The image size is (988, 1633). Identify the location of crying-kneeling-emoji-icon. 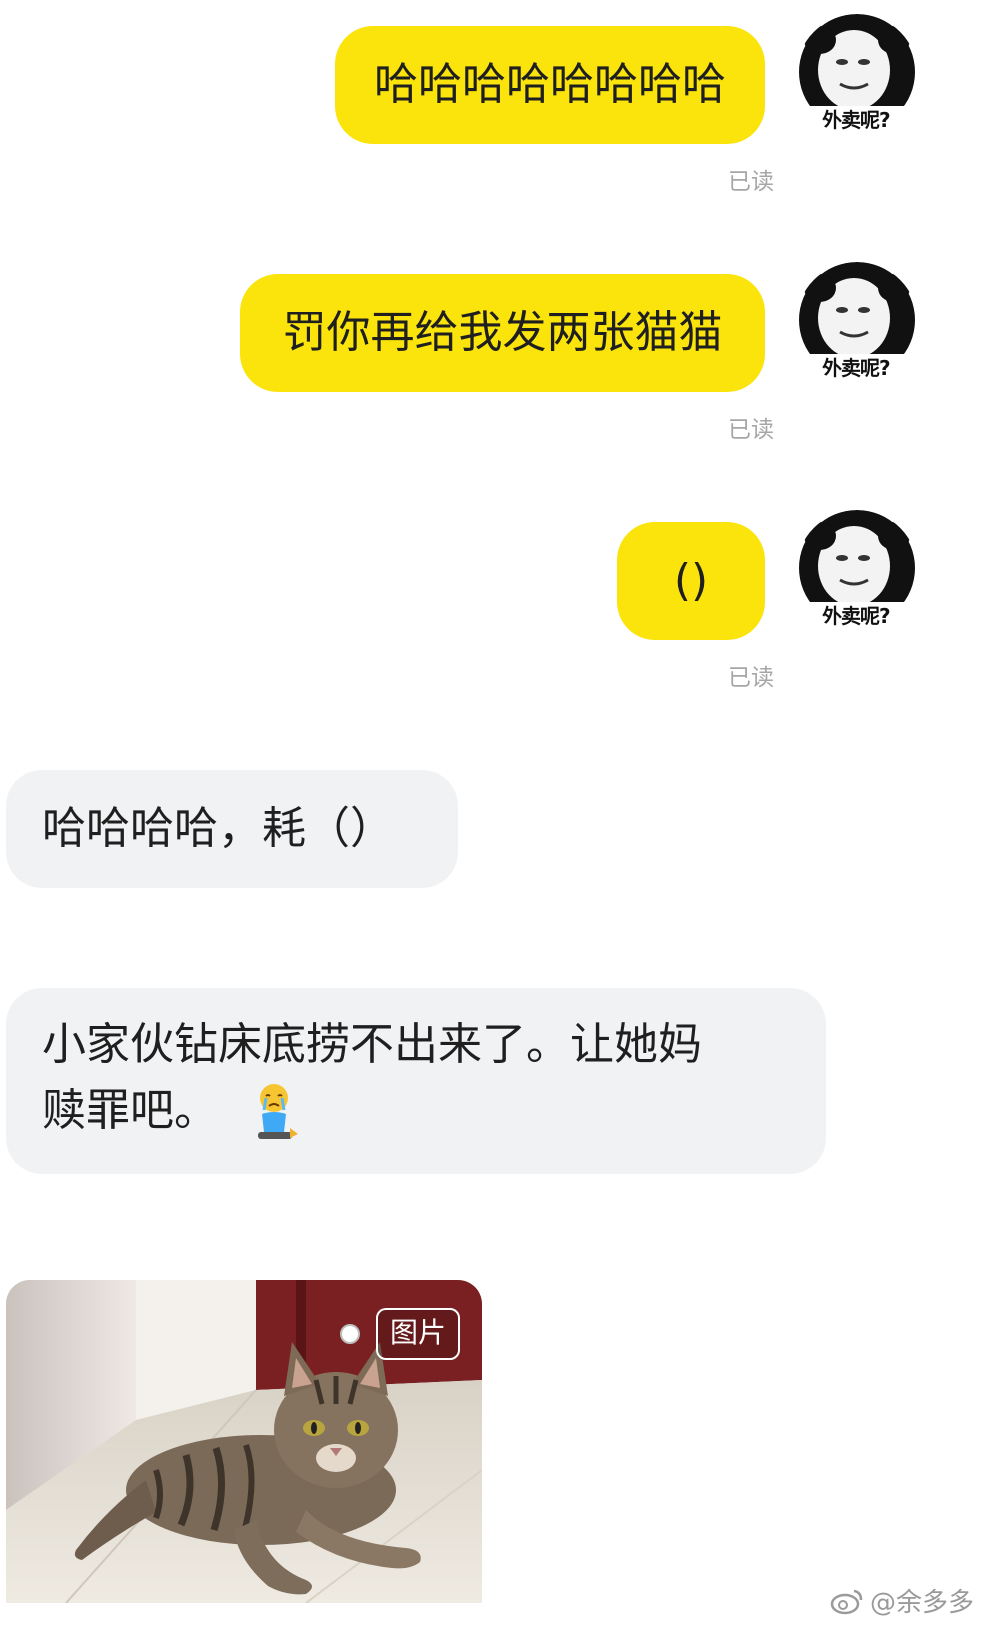
(278, 1111).